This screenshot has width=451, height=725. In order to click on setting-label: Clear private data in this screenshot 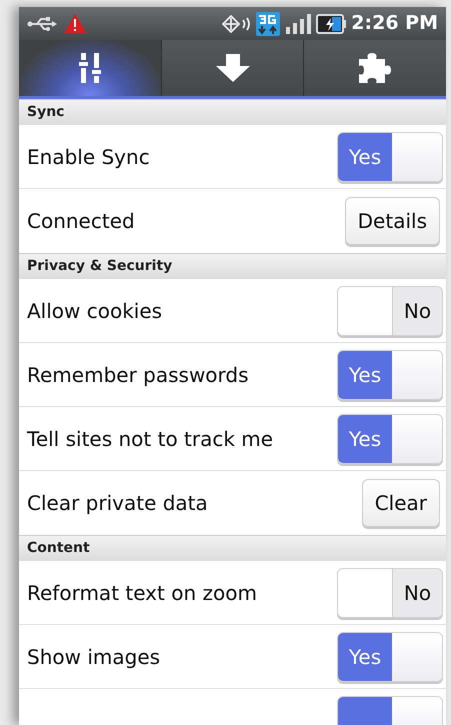, I will do `click(118, 503)`.